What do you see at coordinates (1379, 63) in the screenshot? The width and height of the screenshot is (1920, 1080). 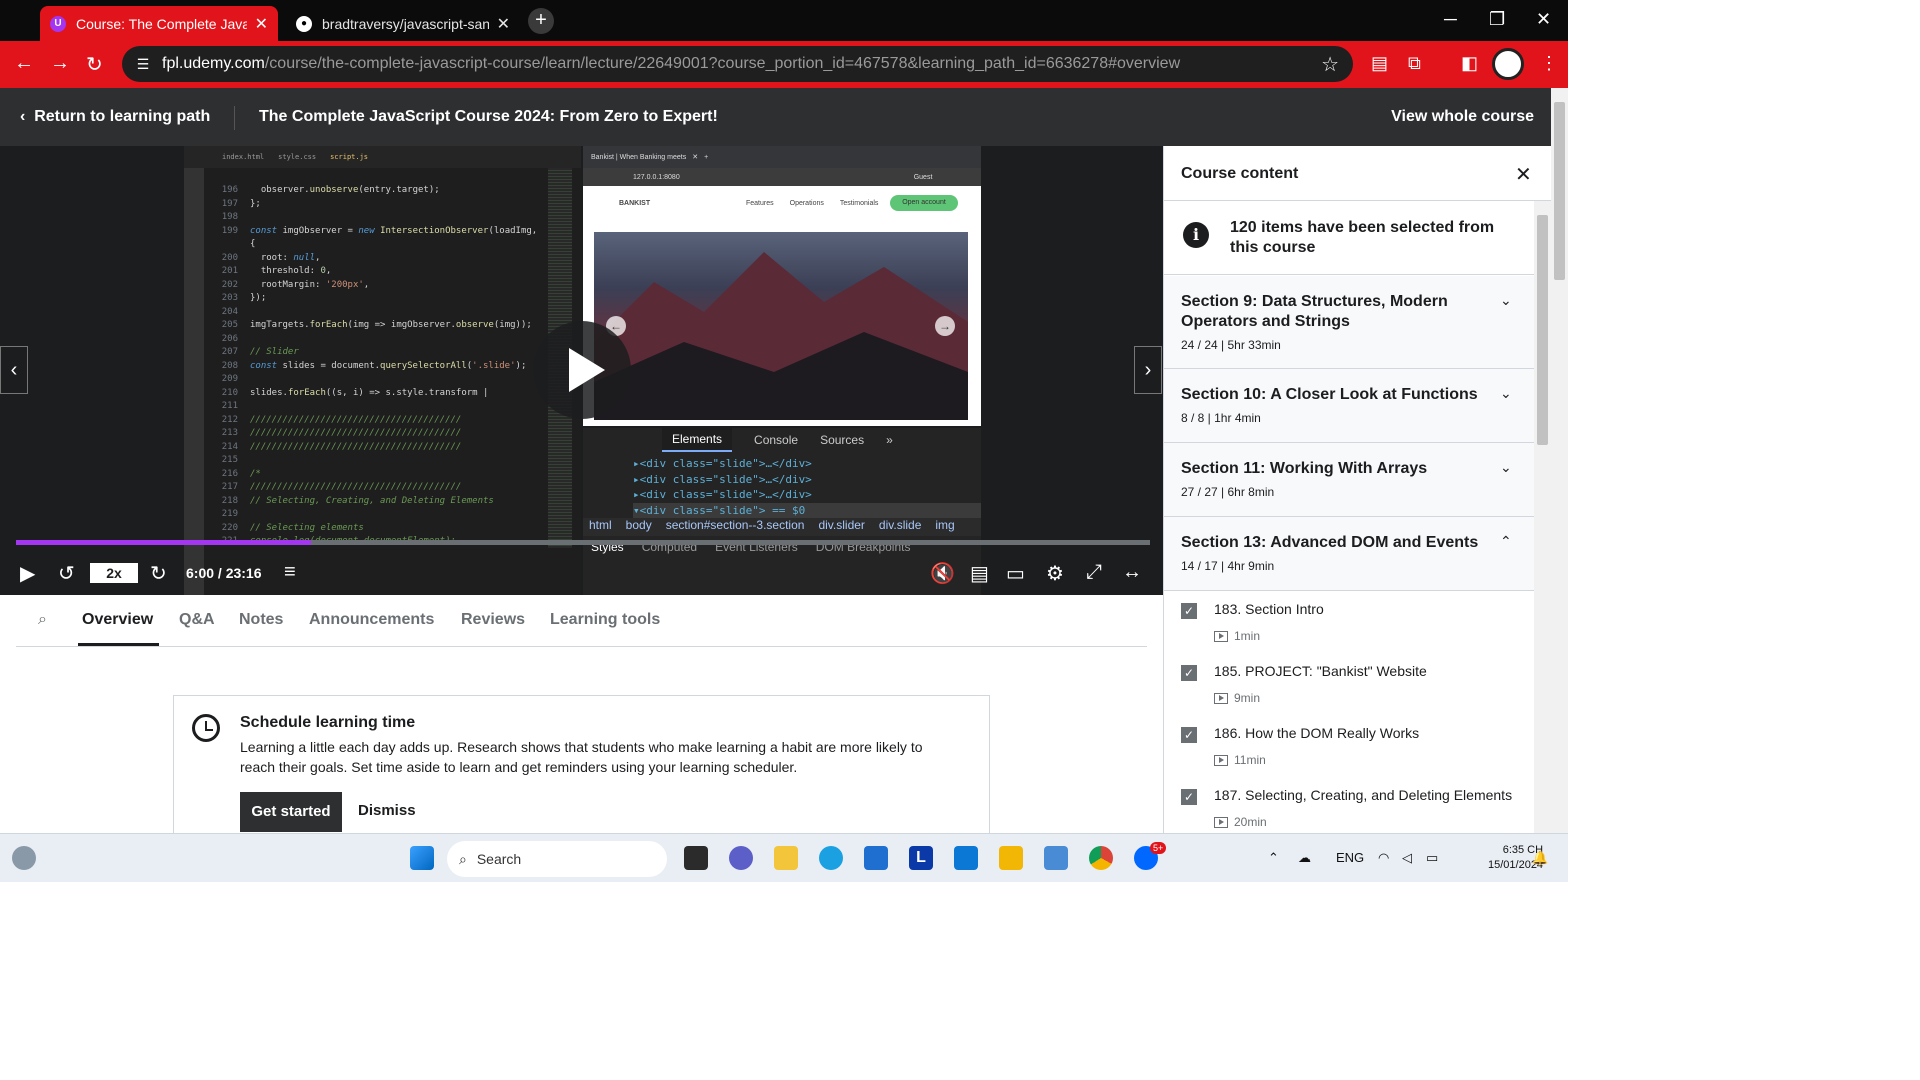 I see `extension-icon: ▤` at bounding box center [1379, 63].